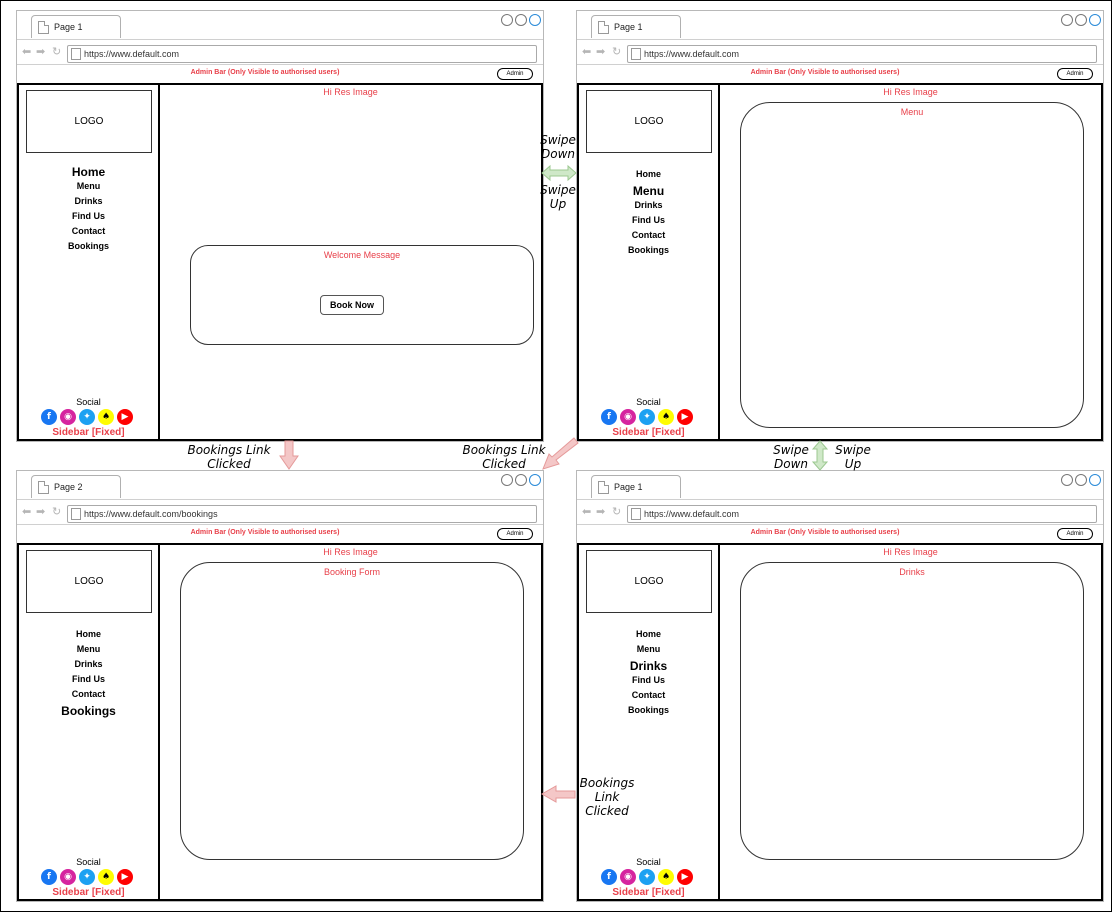 This screenshot has width=1112, height=912. What do you see at coordinates (820, 455) in the screenshot?
I see `swipe-arrow-right` at bounding box center [820, 455].